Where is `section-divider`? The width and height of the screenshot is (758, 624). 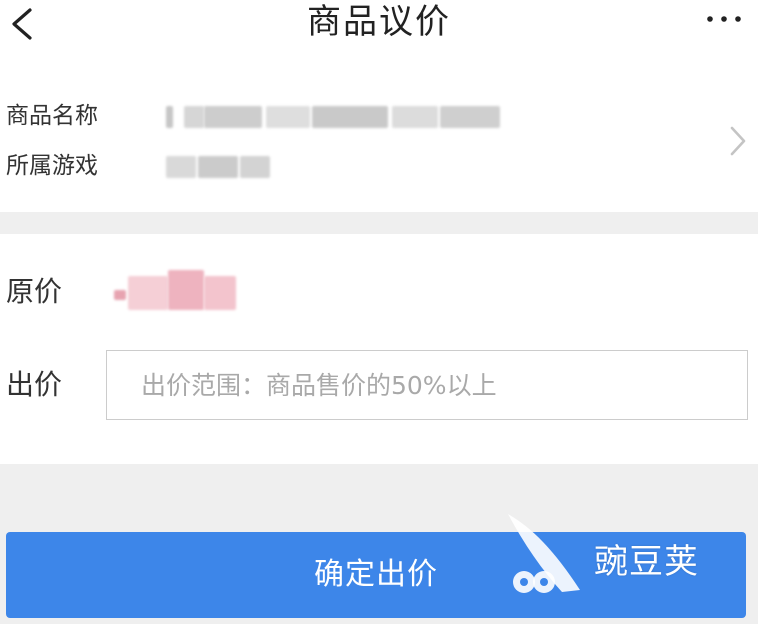
section-divider is located at coordinates (379, 223).